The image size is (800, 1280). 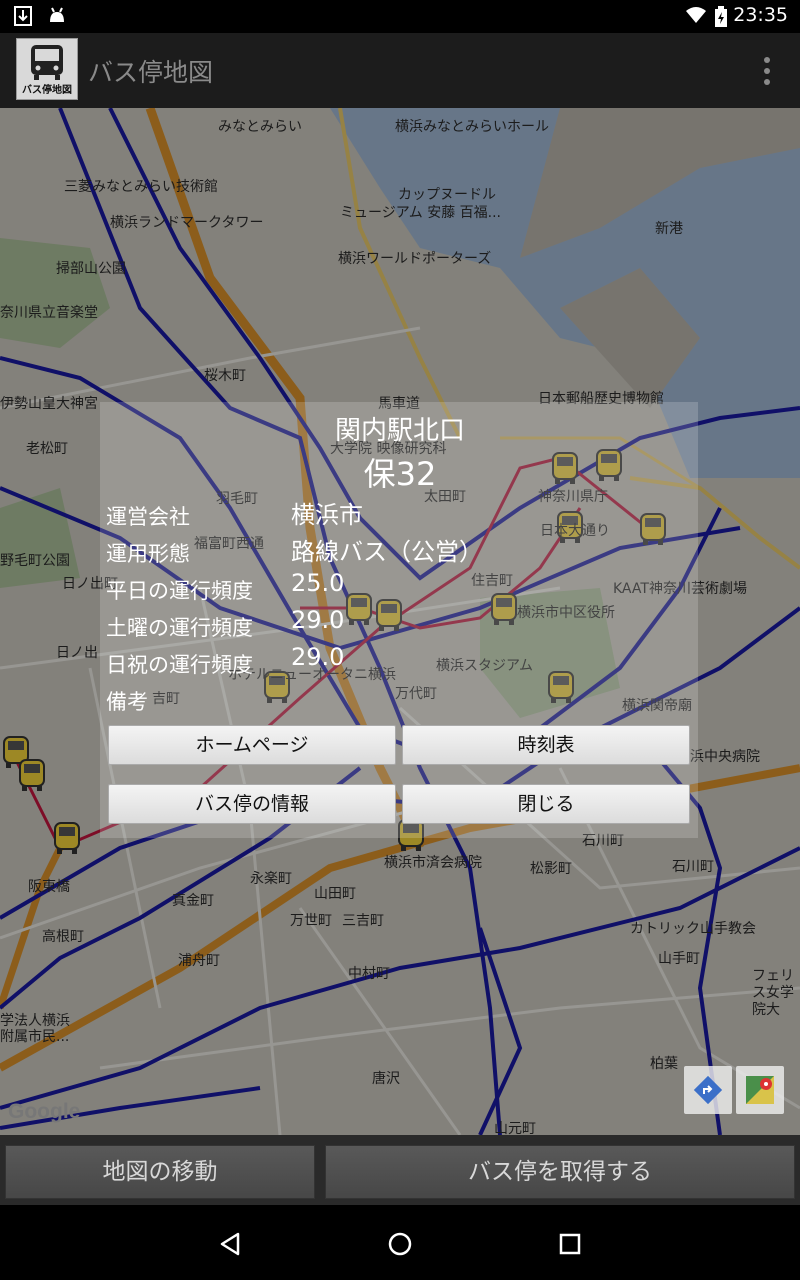 I want to click on holiday-frequency-label: 日祝の運行頻度, so click(x=179, y=665).